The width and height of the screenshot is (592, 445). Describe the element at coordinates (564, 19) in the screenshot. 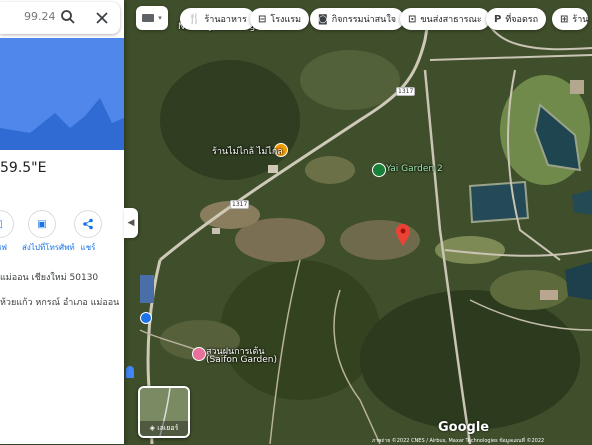

I see `shop-icon: ⊞` at that location.